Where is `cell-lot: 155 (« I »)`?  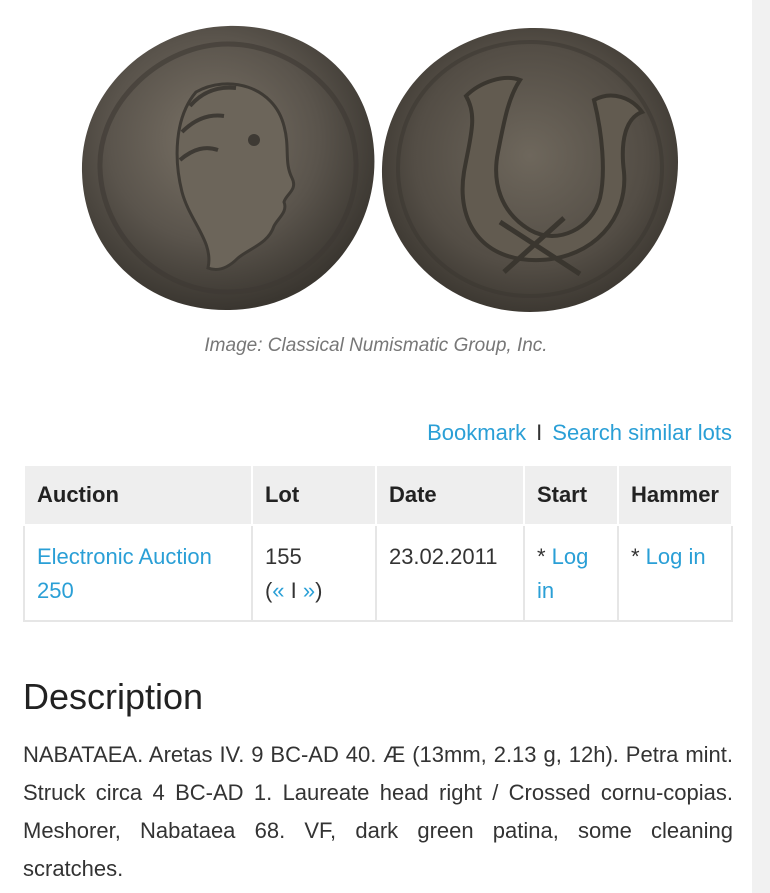 cell-lot: 155 (« I ») is located at coordinates (313, 573).